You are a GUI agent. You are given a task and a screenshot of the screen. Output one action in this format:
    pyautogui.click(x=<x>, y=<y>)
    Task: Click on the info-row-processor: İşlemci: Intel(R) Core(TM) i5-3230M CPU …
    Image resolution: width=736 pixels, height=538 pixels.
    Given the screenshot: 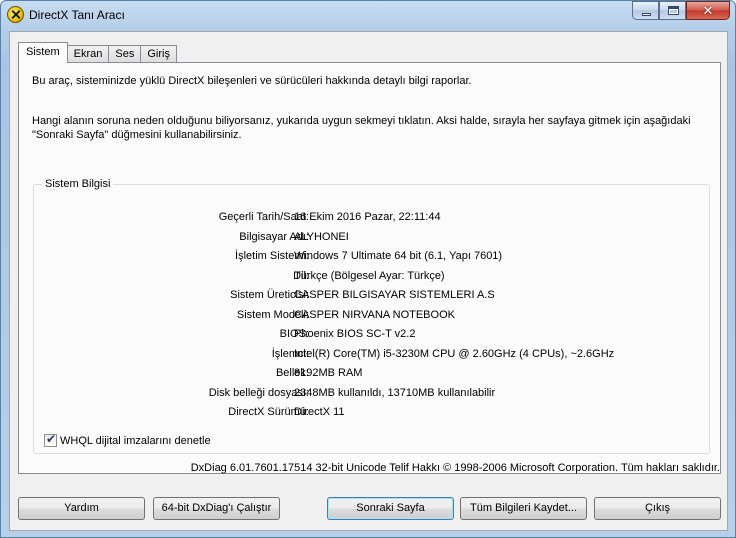 What is the action you would take?
    pyautogui.click(x=372, y=356)
    